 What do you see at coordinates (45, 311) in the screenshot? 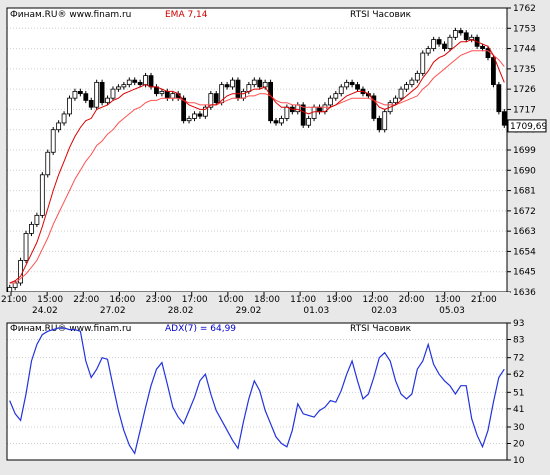
I see `date-tick-label: 24.02` at bounding box center [45, 311].